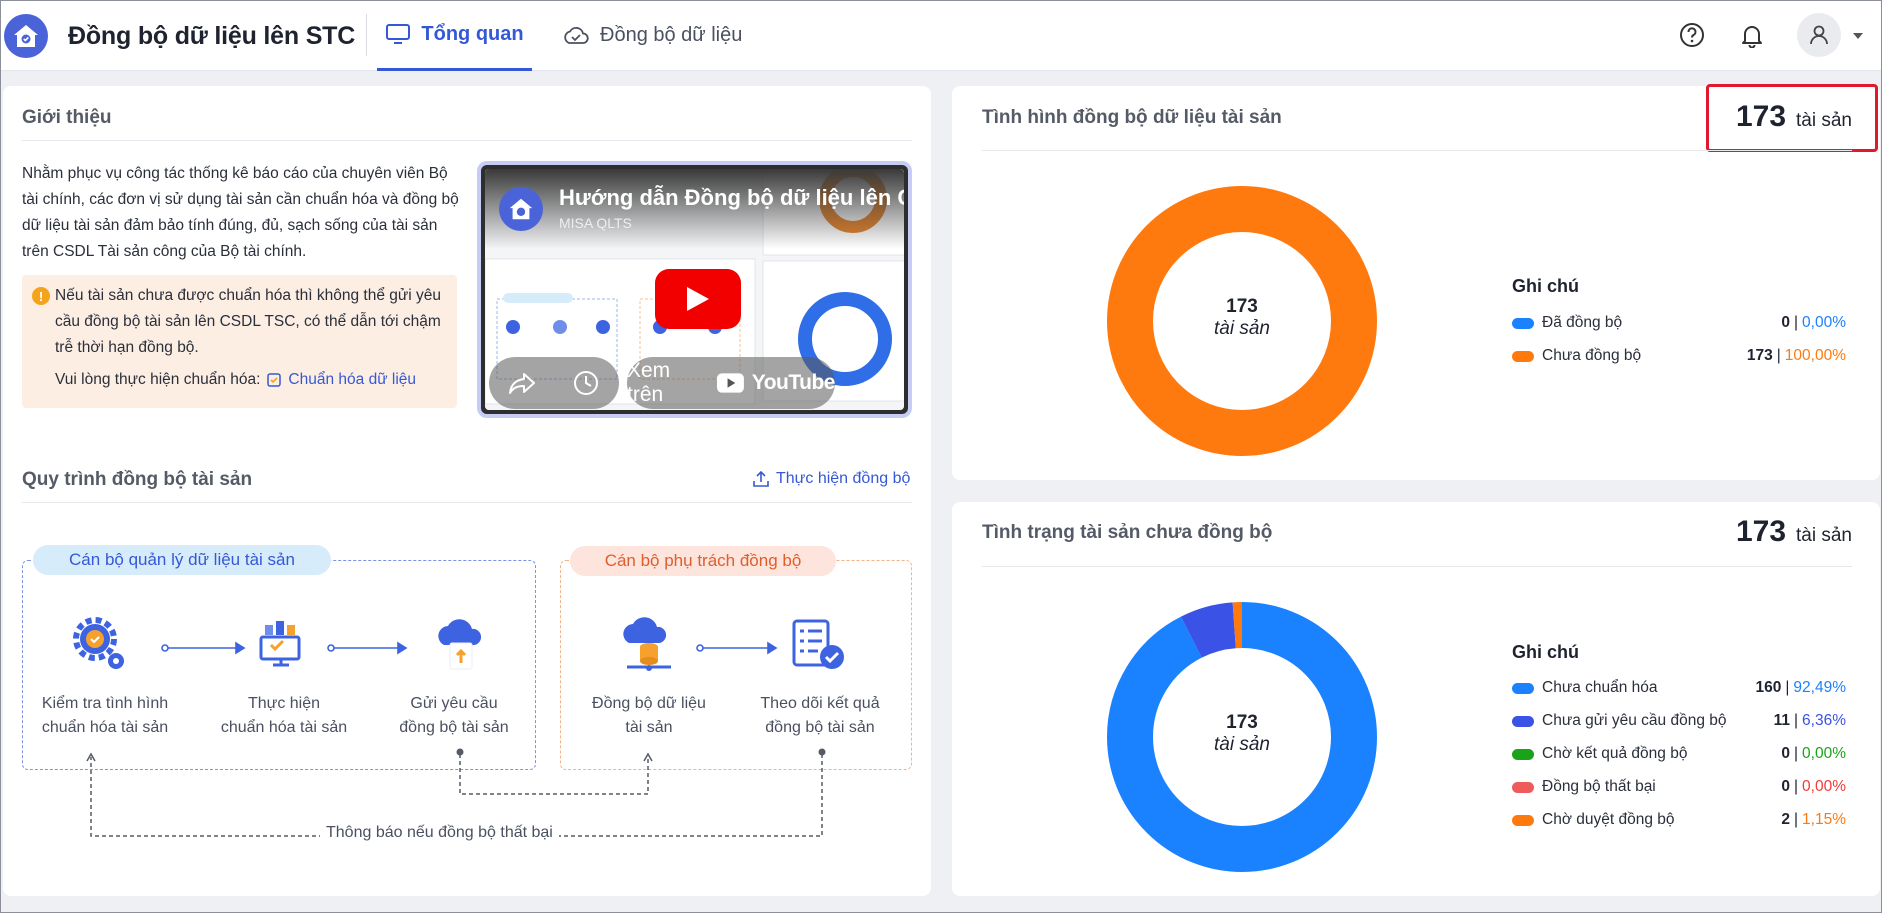  Describe the element at coordinates (456, 739) in the screenshot. I see `process-connectors` at that location.